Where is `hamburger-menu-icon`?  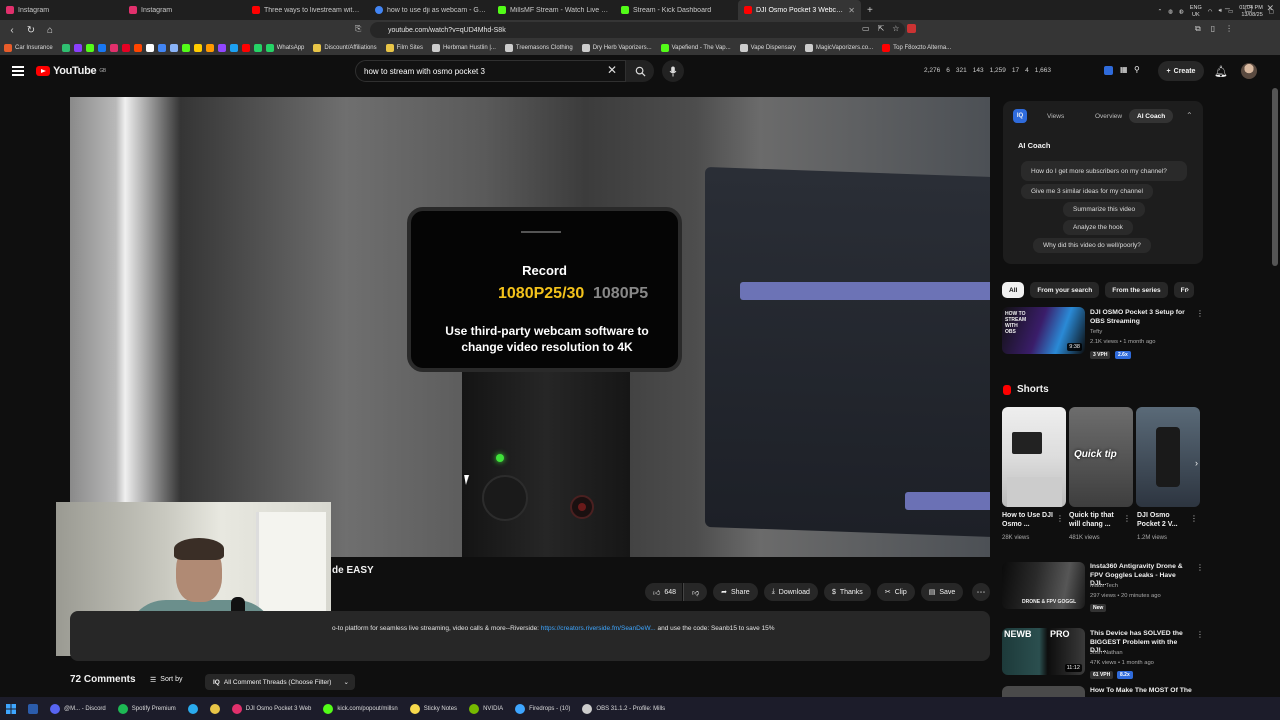 hamburger-menu-icon is located at coordinates (18, 71).